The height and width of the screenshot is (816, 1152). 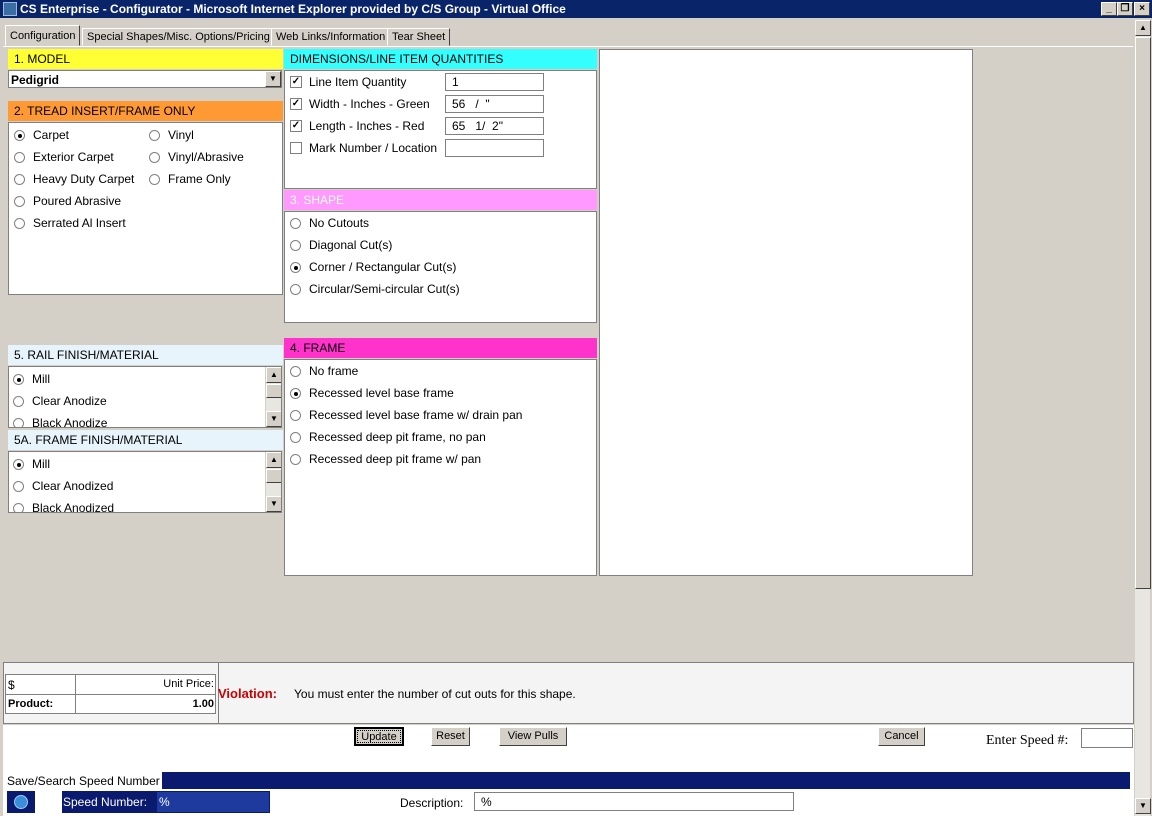 I want to click on length-input, so click(x=494, y=126).